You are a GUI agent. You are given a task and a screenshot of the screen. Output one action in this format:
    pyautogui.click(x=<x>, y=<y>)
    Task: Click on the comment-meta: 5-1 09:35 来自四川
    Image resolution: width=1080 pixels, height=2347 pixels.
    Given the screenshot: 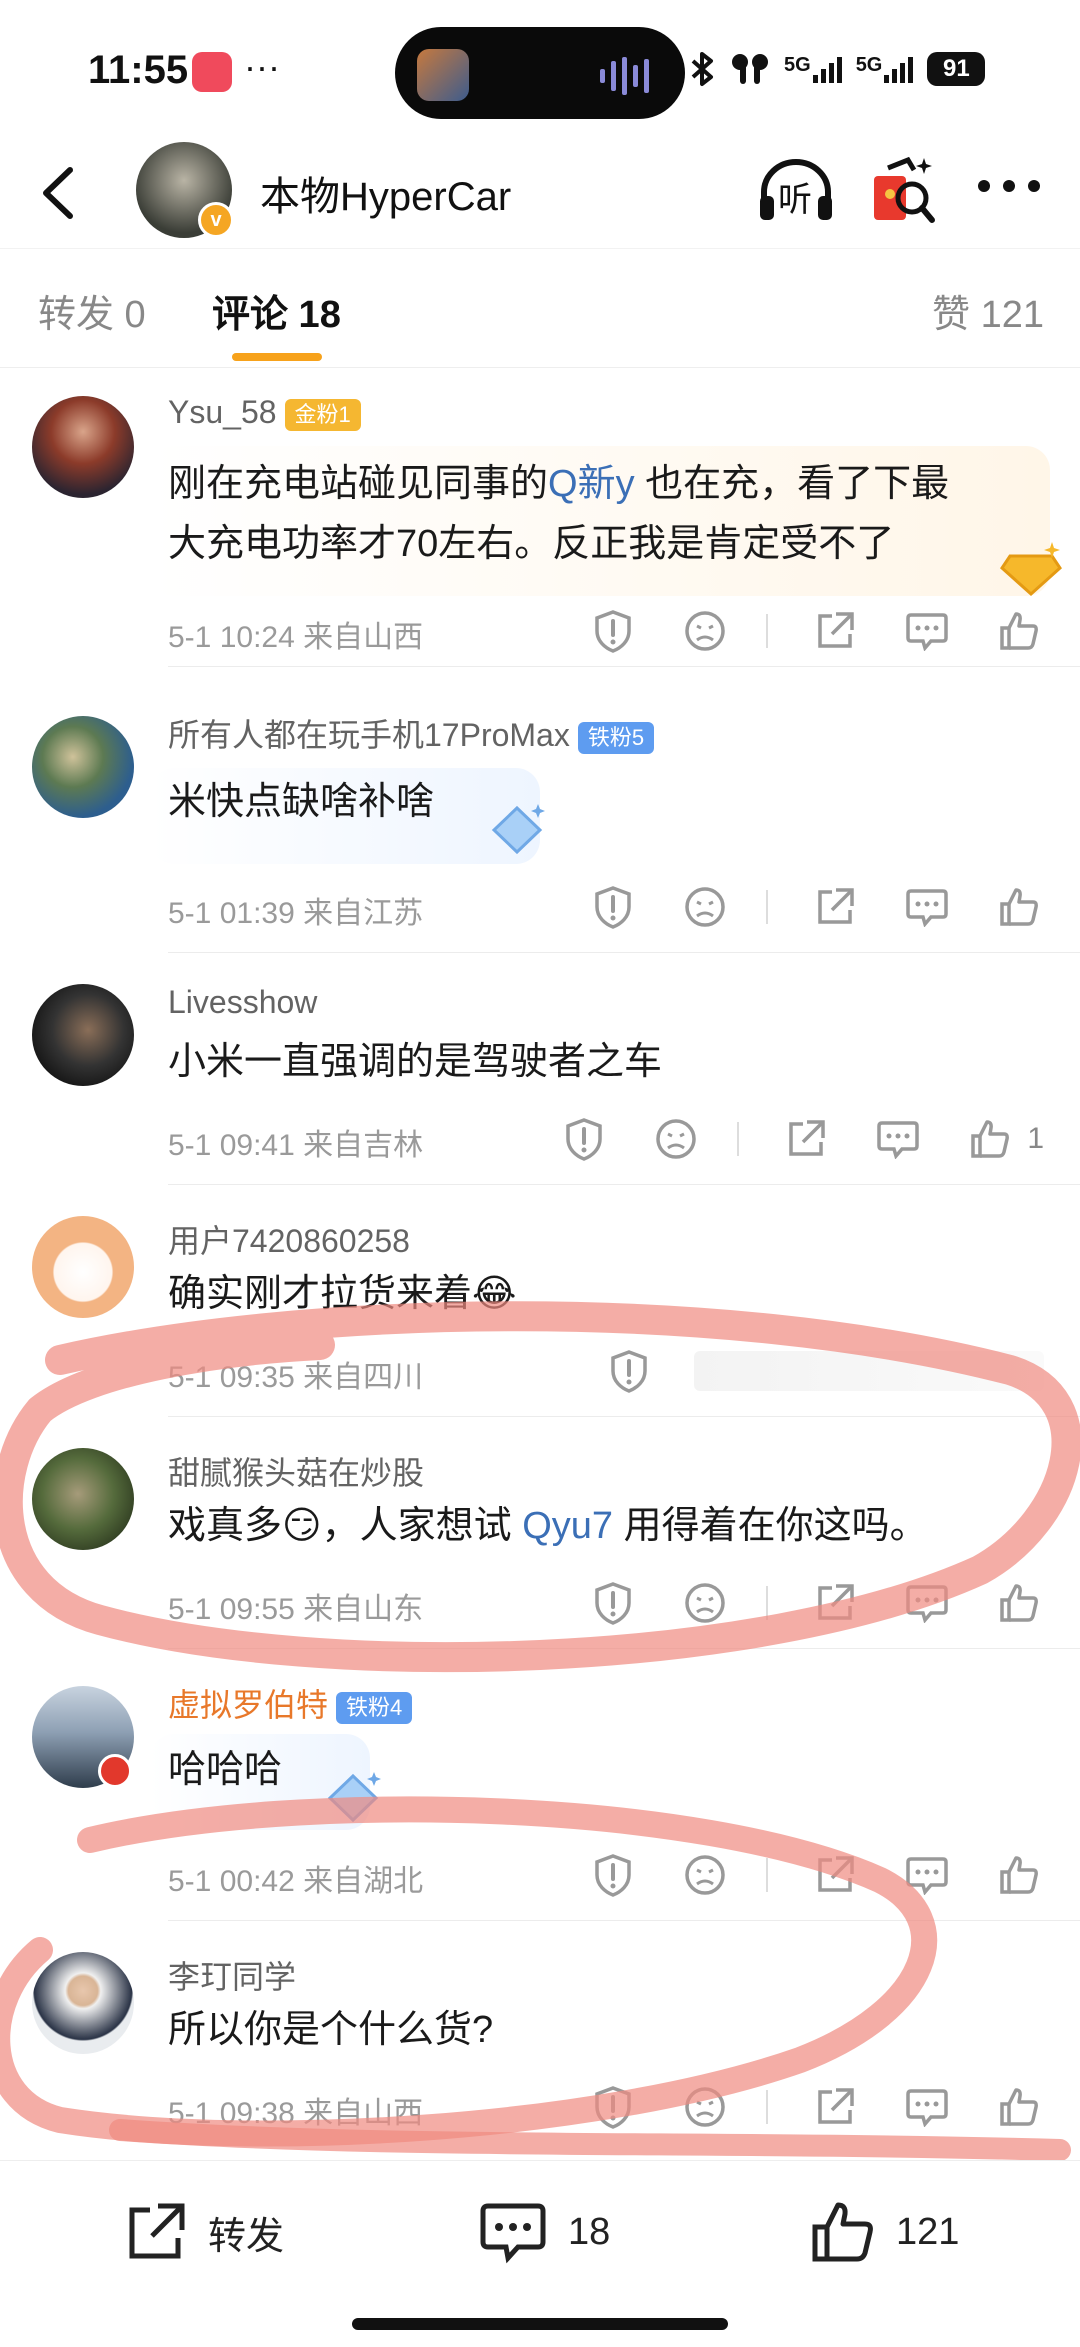 What is the action you would take?
    pyautogui.click(x=296, y=1377)
    